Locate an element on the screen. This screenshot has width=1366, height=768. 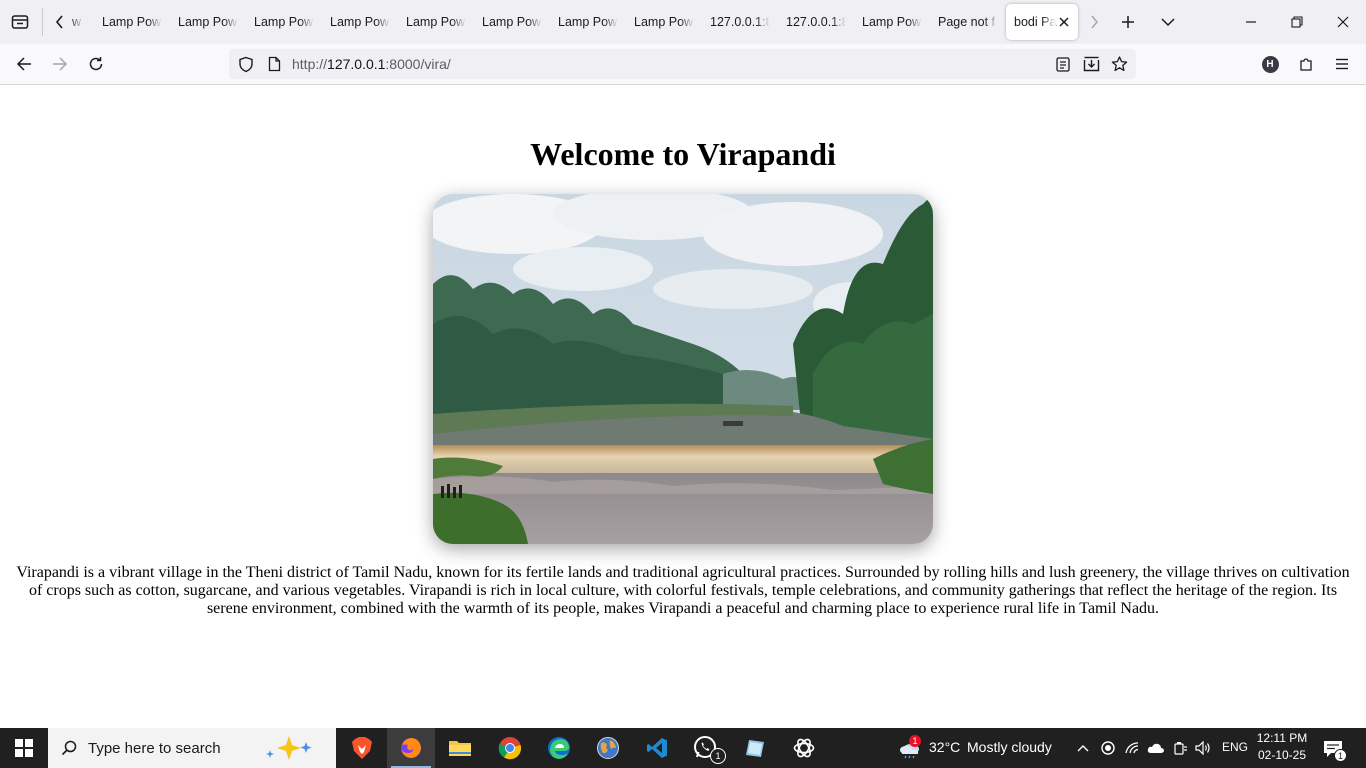
volume-control is located at coordinates (1203, 748).